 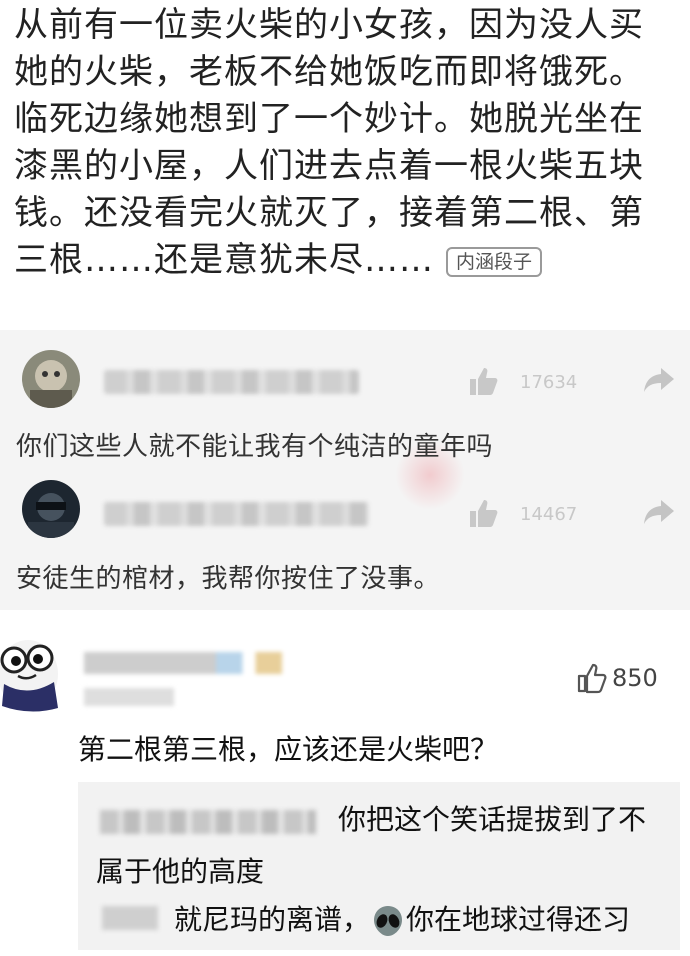 I want to click on post-line: 她的火柴，老板不给她饭吃而即将饿死。, so click(x=329, y=72).